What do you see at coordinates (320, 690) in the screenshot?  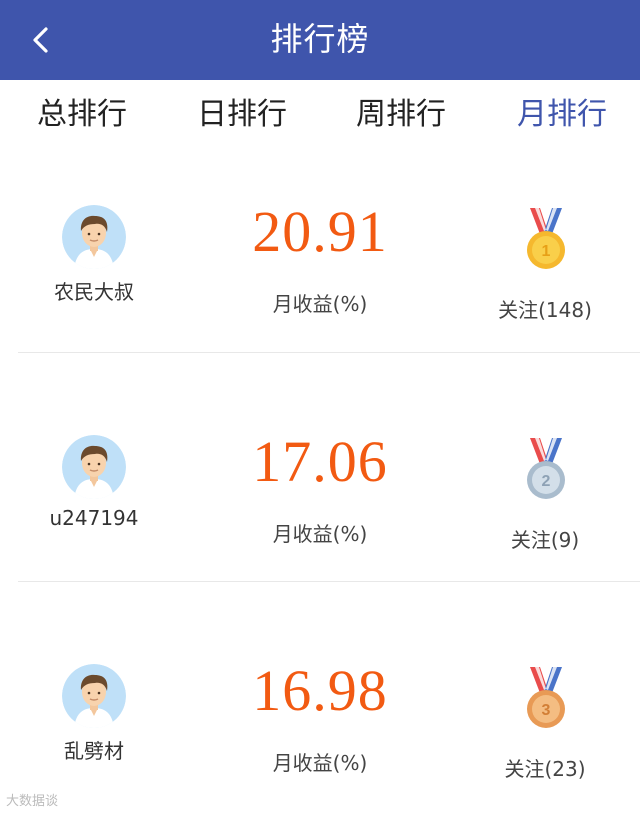 I see `monthly-return-value: 16.98` at bounding box center [320, 690].